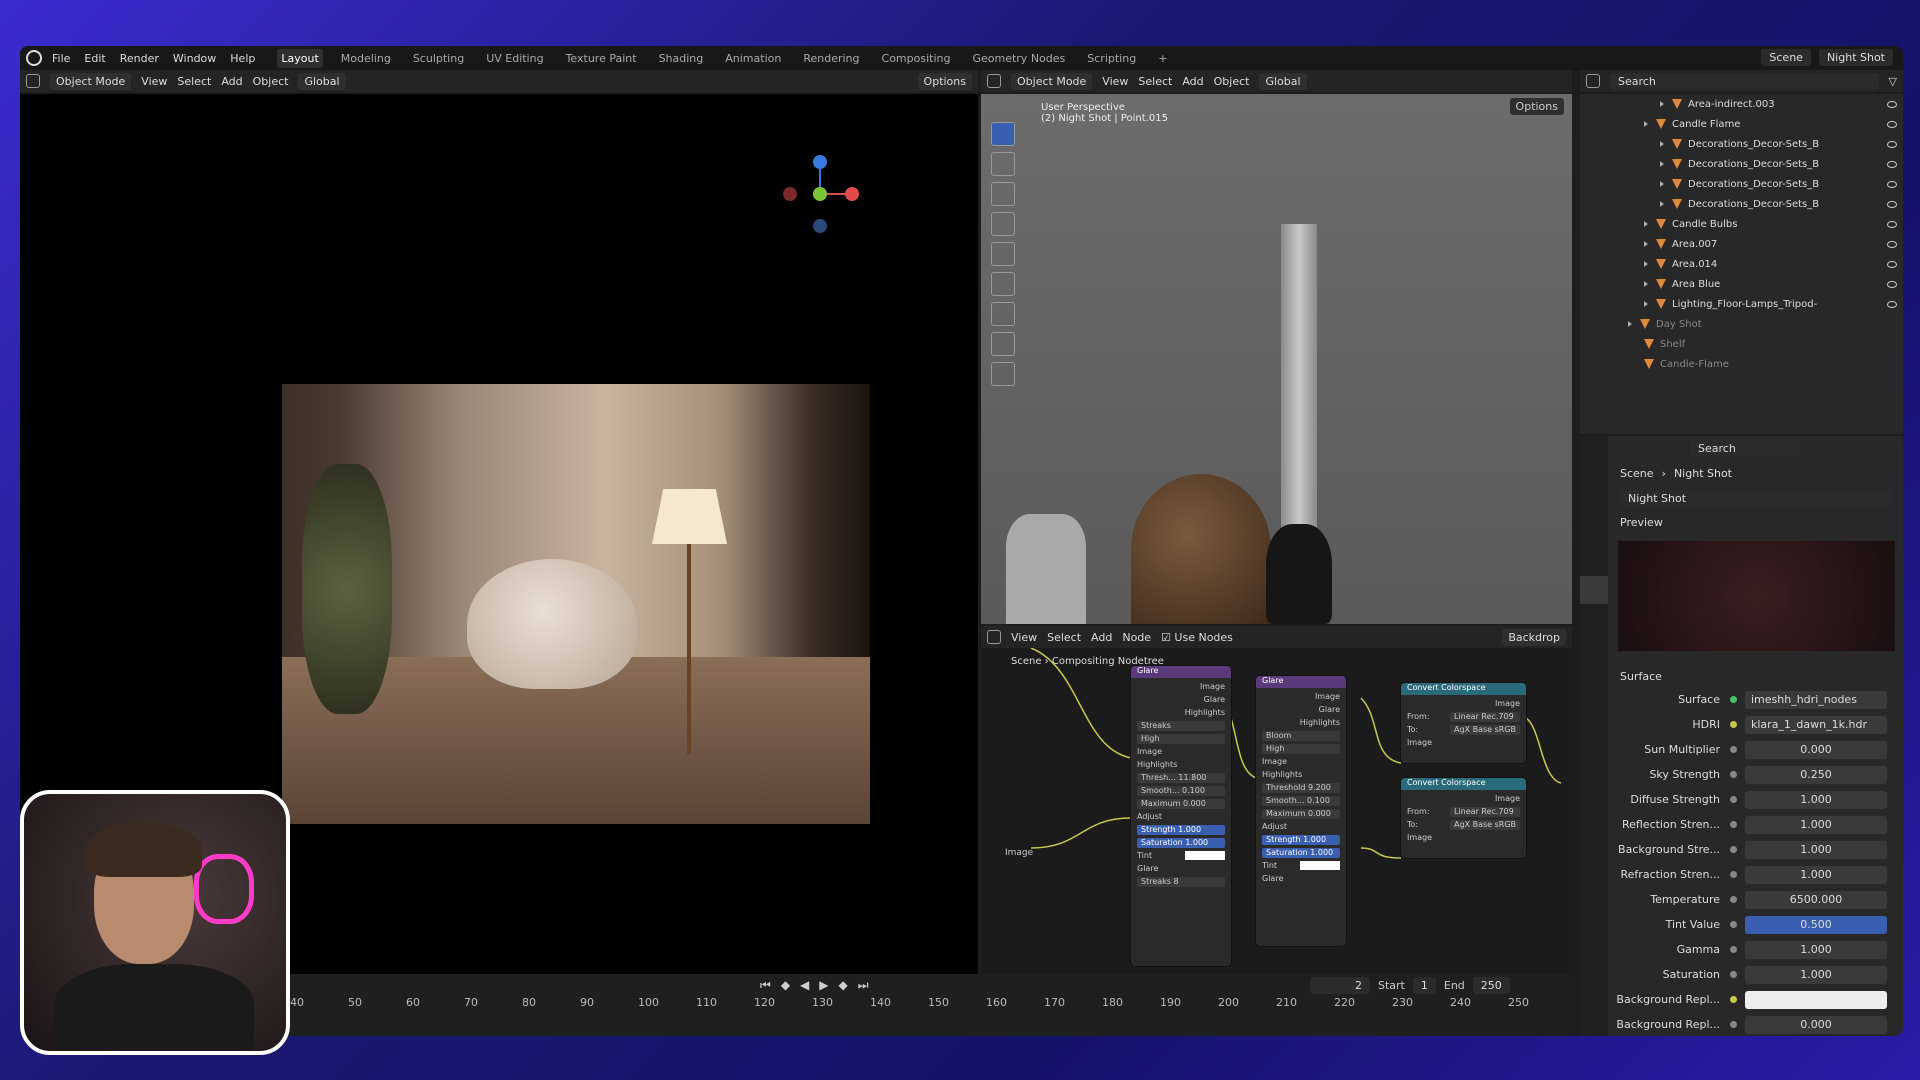  I want to click on outliner-row: Lighting_Floor-Lamps_Tripod-, so click(1741, 304).